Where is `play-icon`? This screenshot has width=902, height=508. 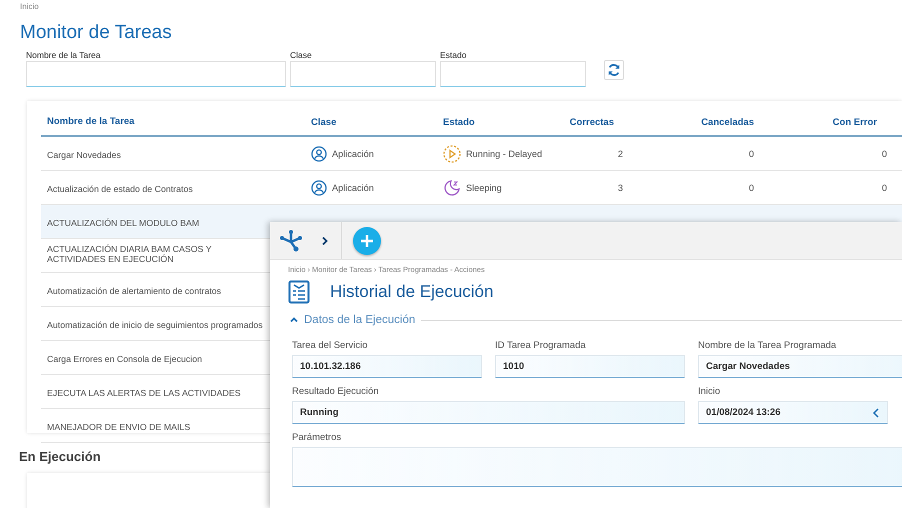
play-icon is located at coordinates (452, 153).